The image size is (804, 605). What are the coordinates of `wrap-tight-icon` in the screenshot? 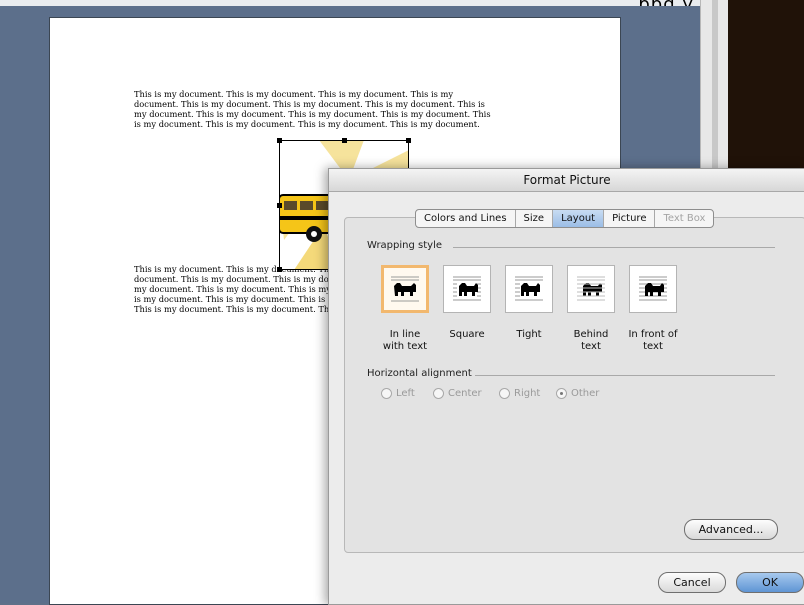 It's located at (529, 288).